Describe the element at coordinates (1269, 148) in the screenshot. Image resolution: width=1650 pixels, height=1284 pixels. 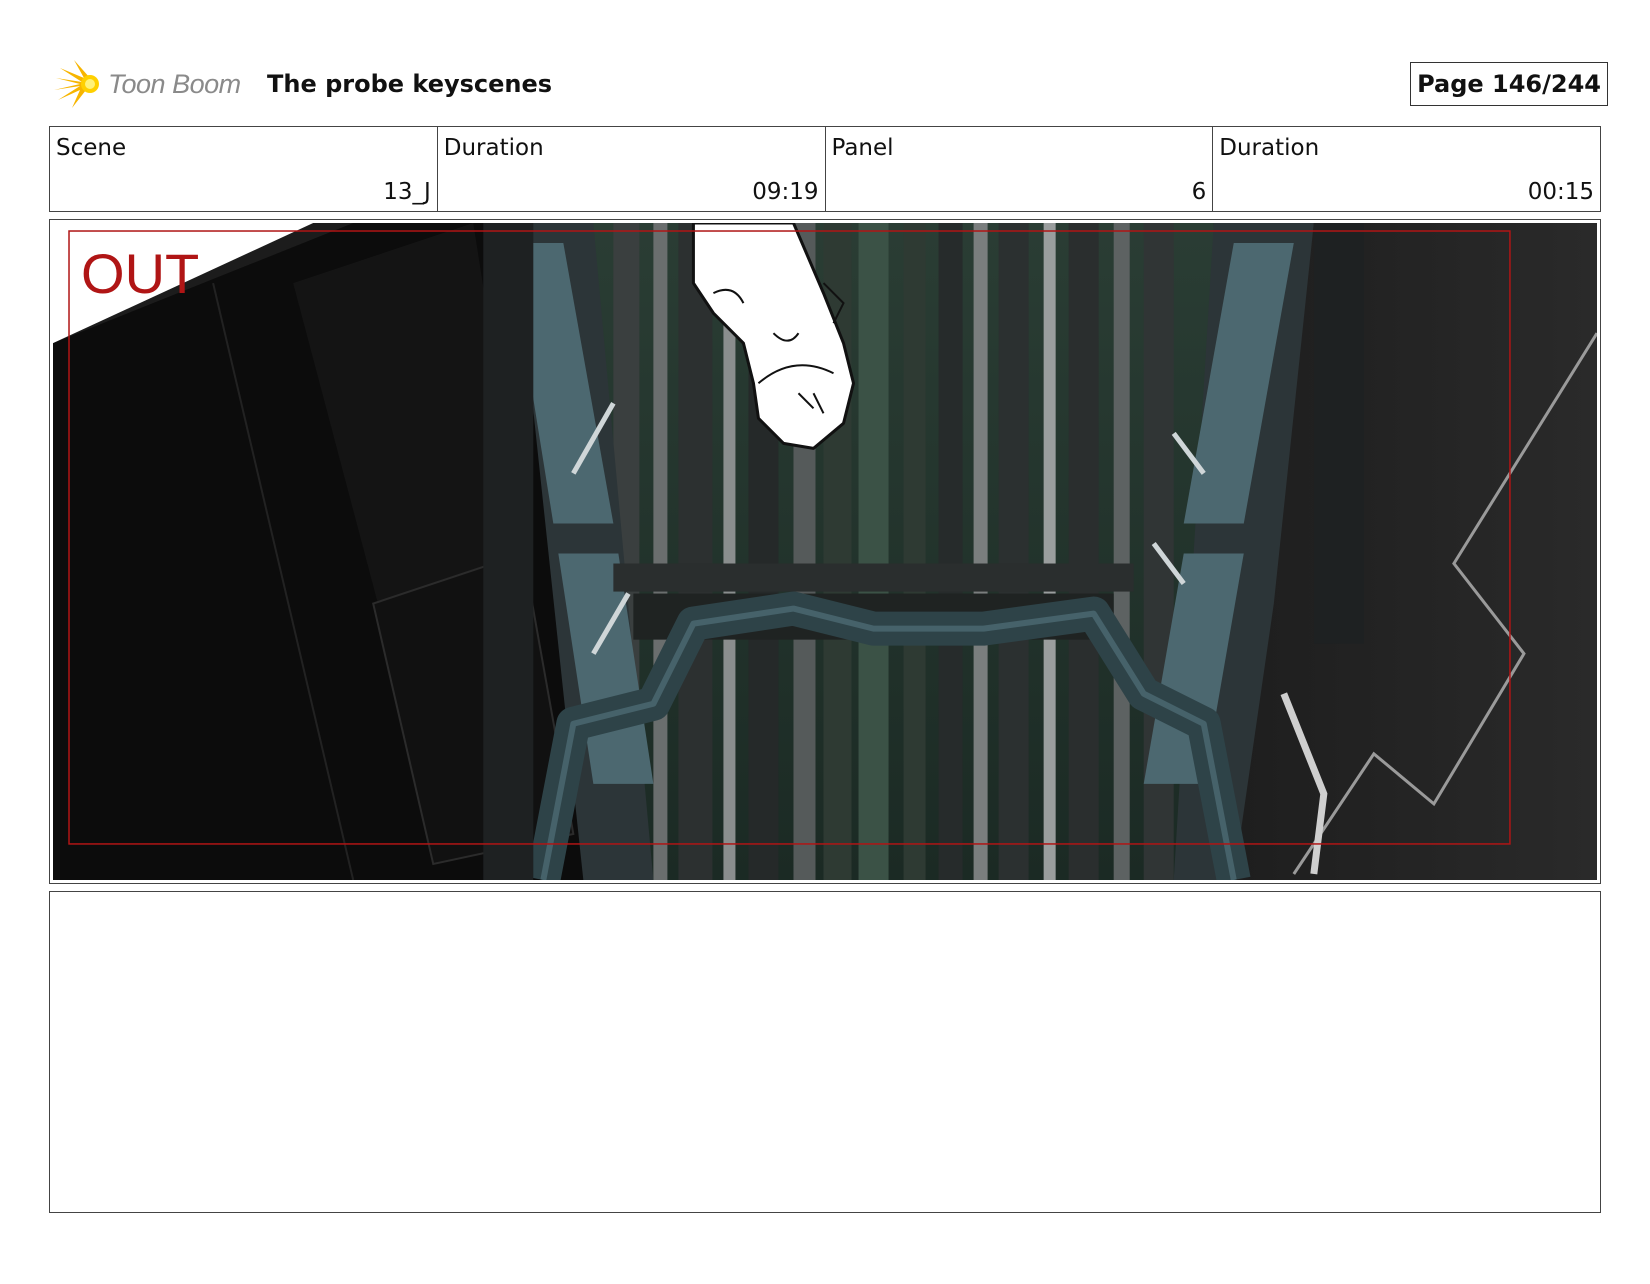
I see `panel-duration-label: Duration` at that location.